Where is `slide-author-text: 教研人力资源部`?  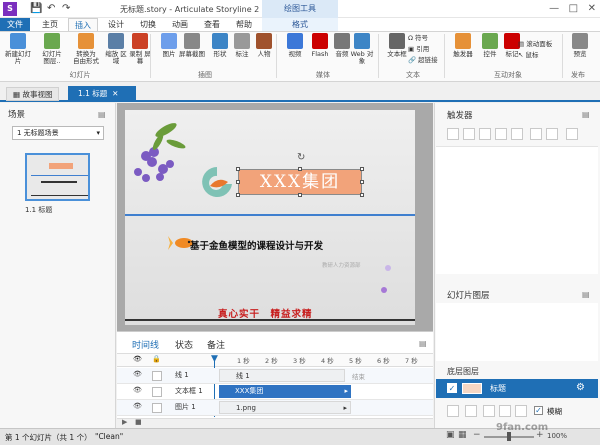 slide-author-text: 教研人力资源部 is located at coordinates (341, 265).